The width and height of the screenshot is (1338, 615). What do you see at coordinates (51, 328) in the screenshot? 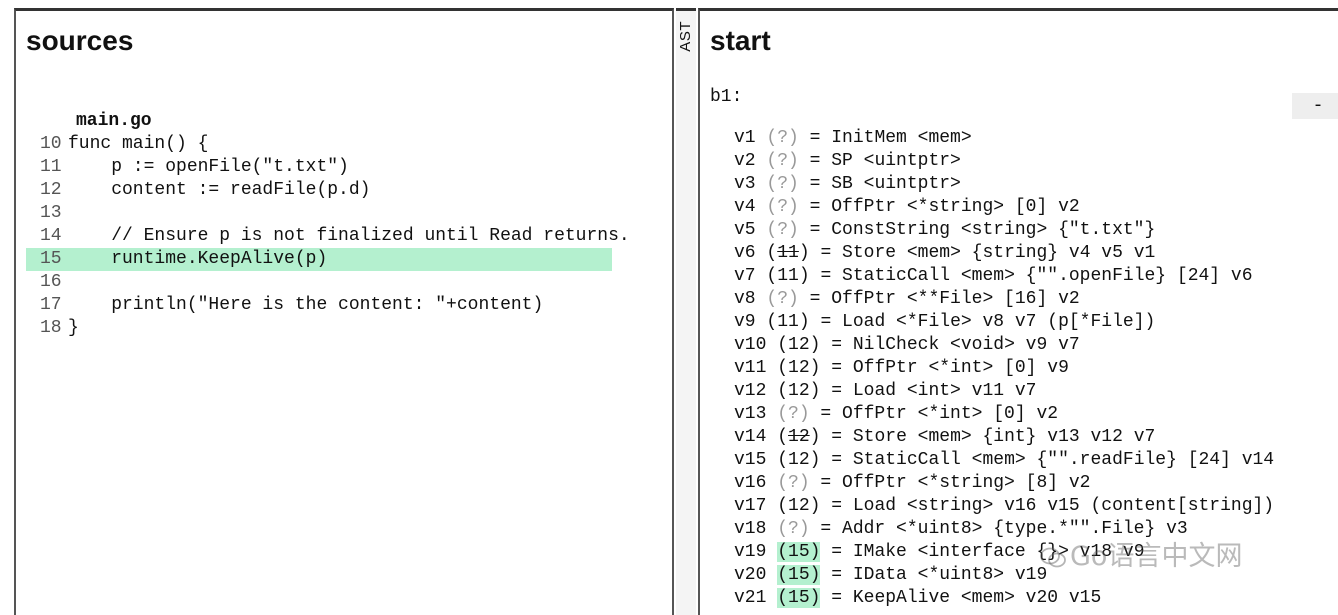
I see `line-number: 18` at bounding box center [51, 328].